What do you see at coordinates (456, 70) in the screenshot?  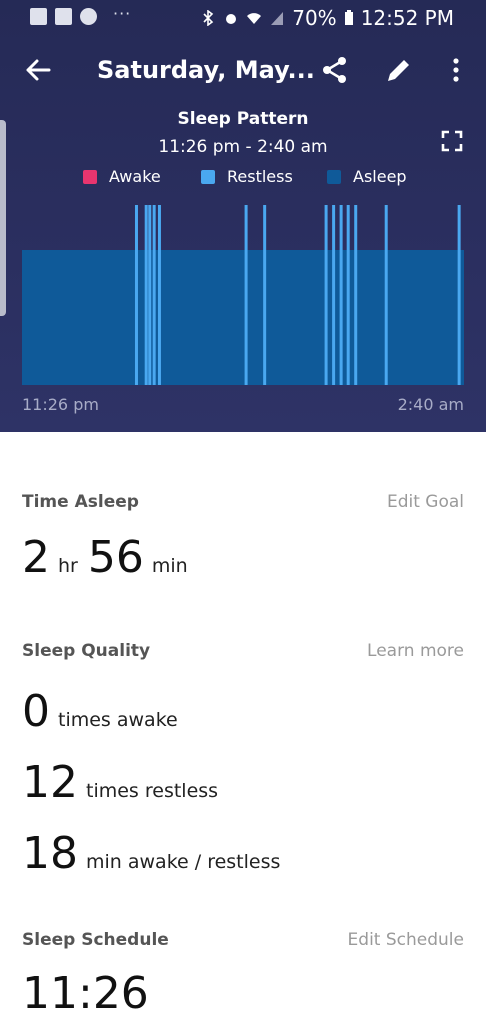 I see `more-vertical-icon` at bounding box center [456, 70].